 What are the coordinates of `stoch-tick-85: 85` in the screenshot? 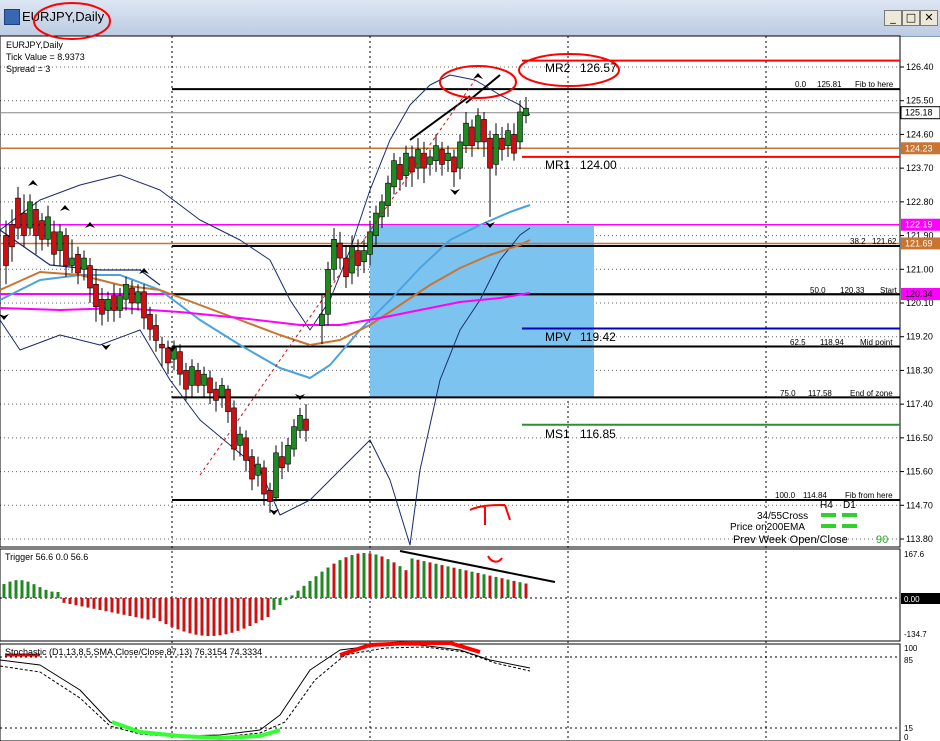 It's located at (908, 660).